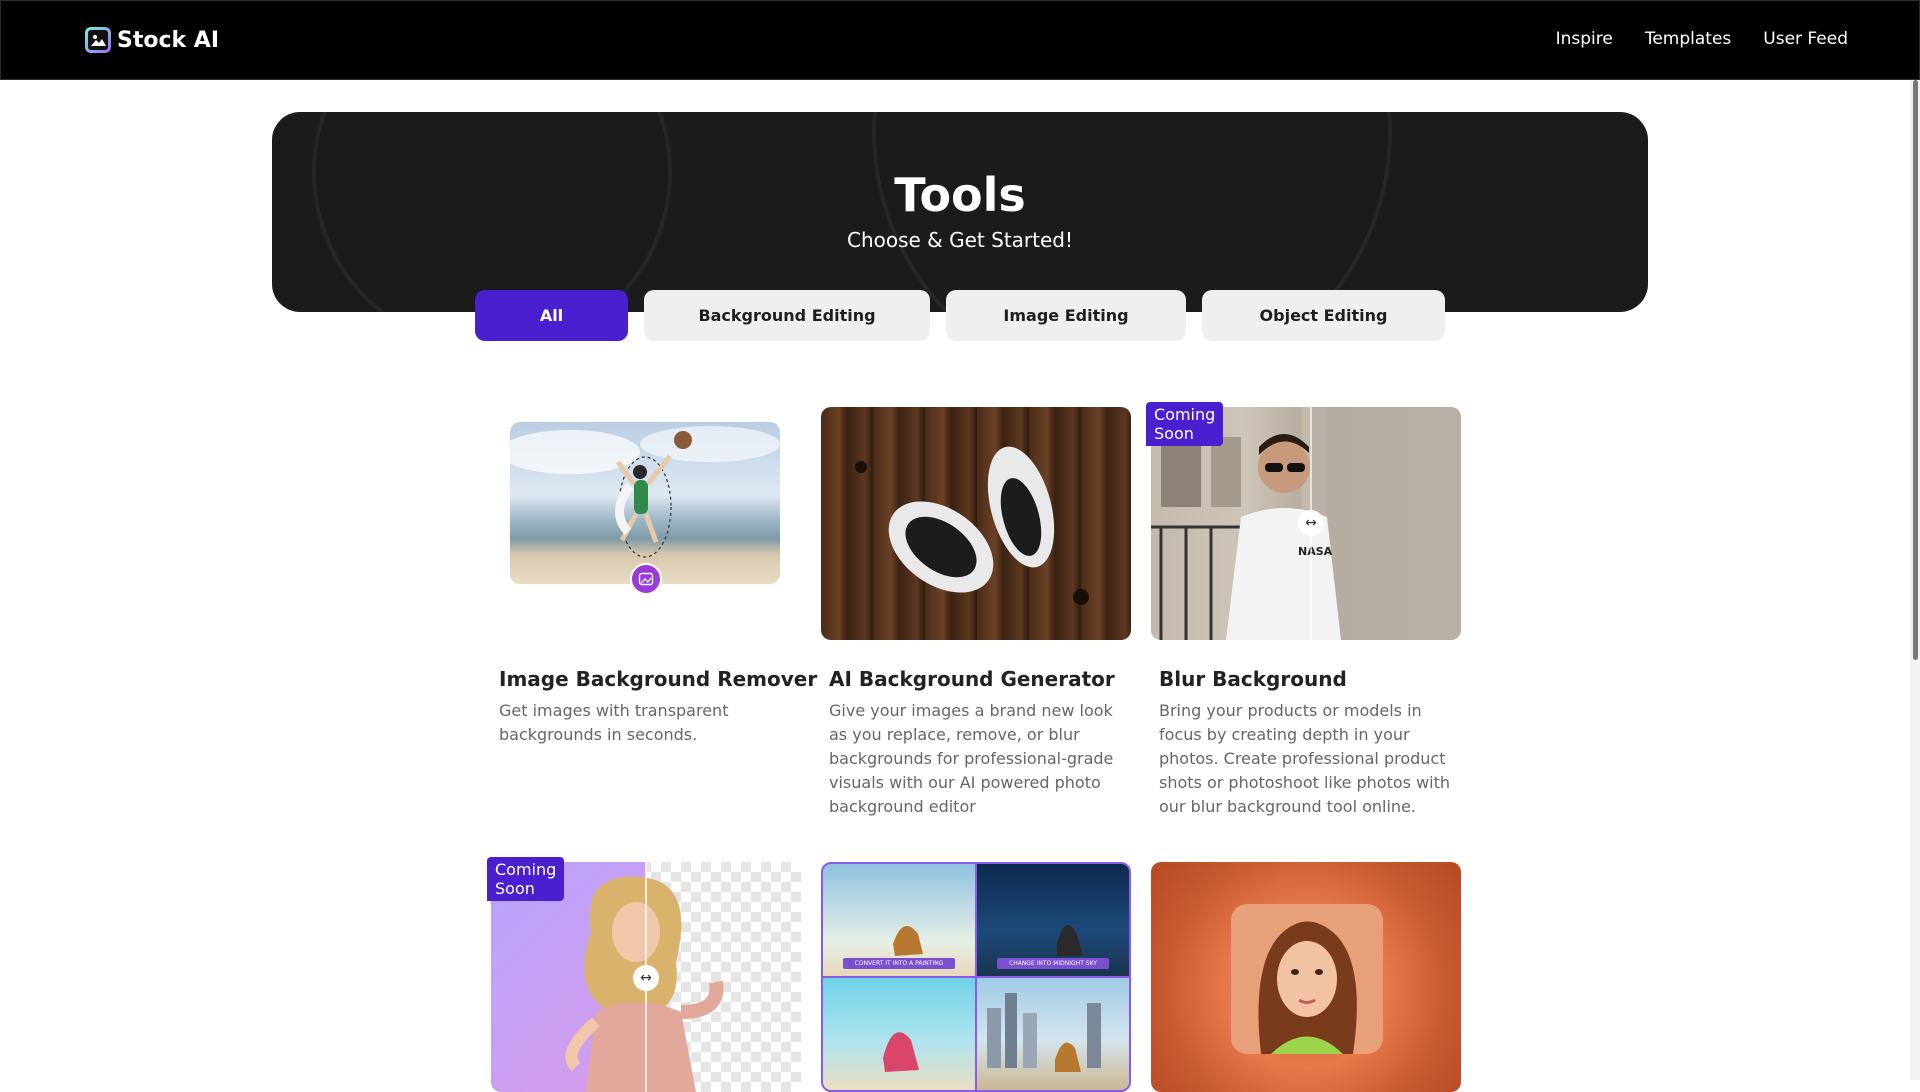 Image resolution: width=1920 pixels, height=1092 pixels. Describe the element at coordinates (1307, 987) in the screenshot. I see `woman-portrait` at that location.